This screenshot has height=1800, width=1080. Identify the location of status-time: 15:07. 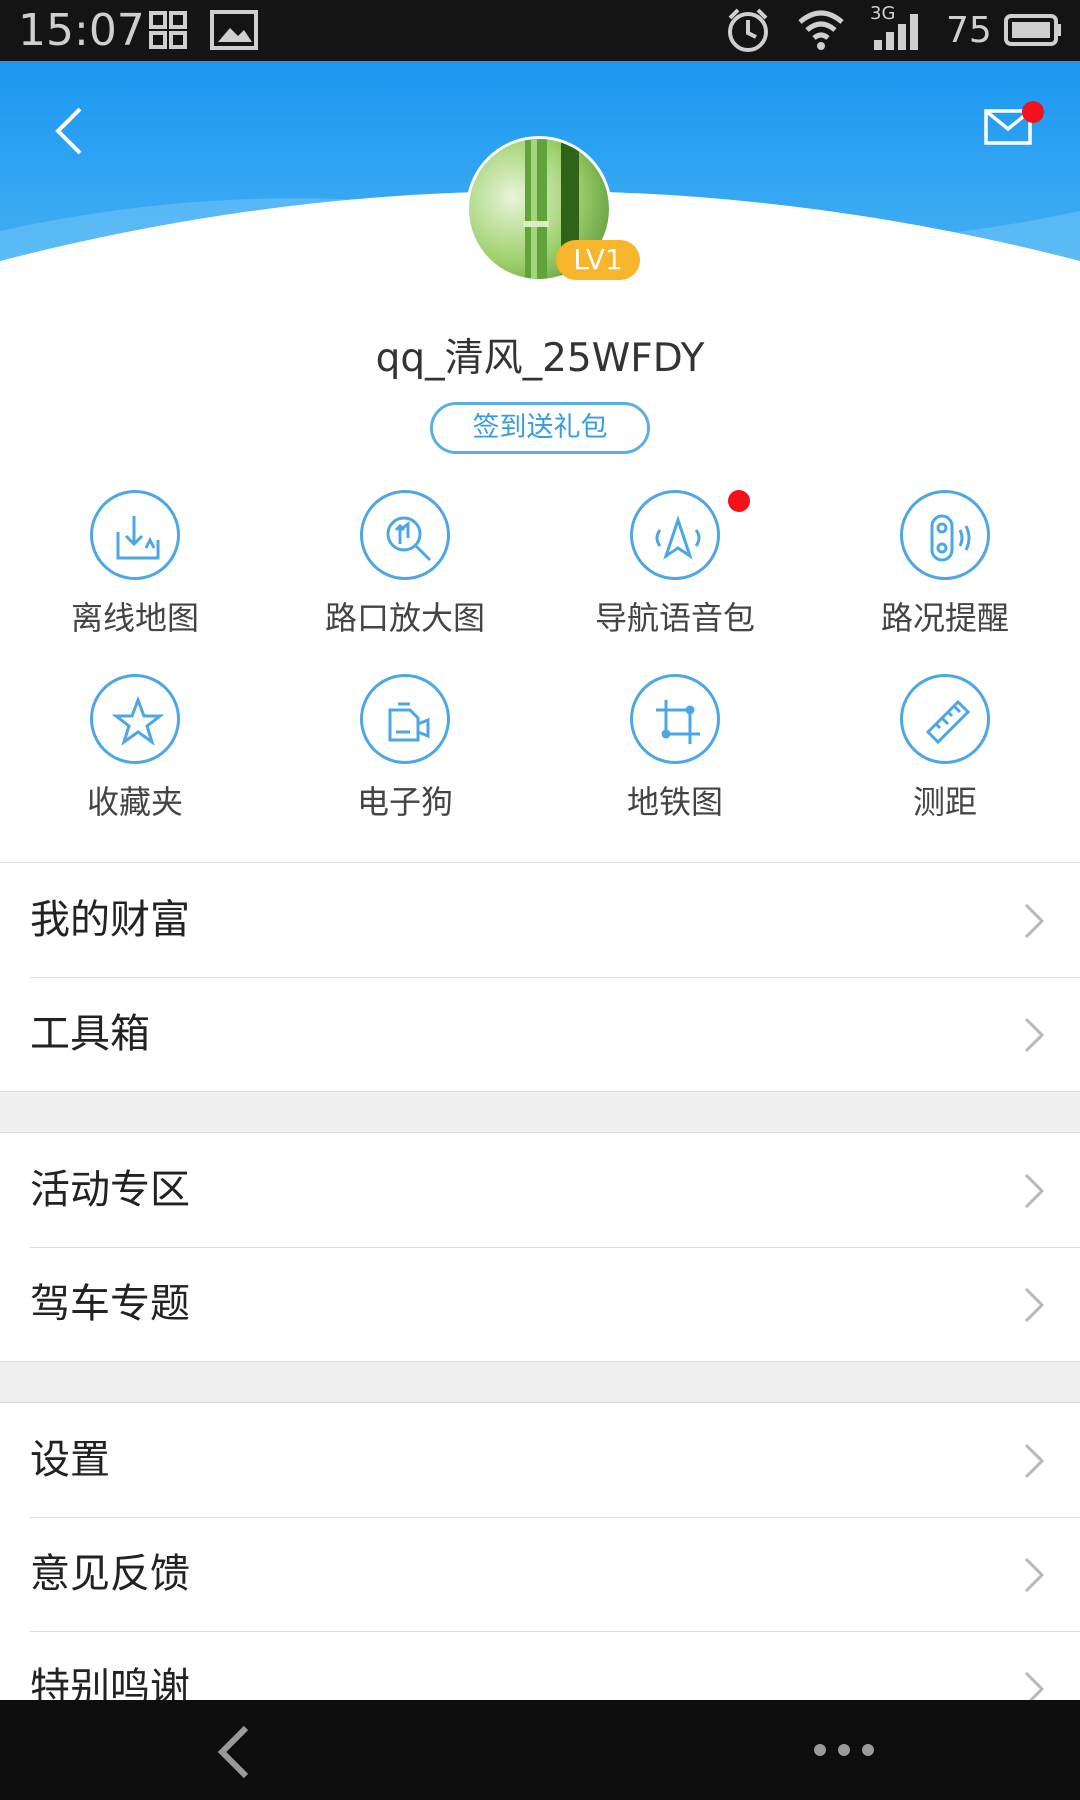
(81, 30).